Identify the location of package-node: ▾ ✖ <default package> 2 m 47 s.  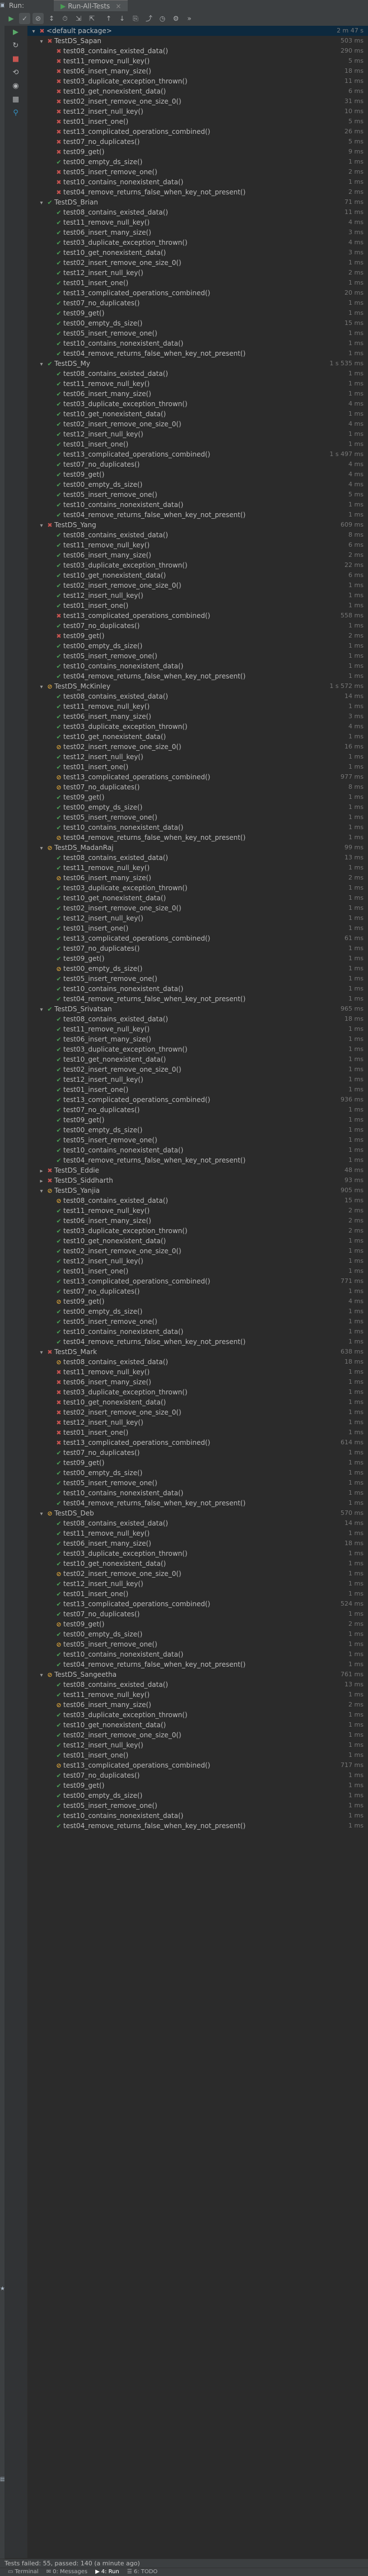
(197, 31).